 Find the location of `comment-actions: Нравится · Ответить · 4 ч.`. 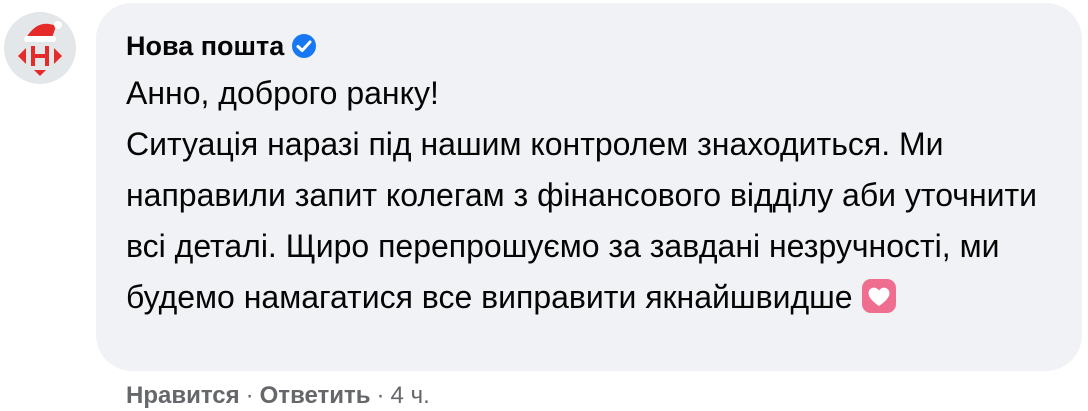

comment-actions: Нравится · Ответить · 4 ч. is located at coordinates (278, 396).